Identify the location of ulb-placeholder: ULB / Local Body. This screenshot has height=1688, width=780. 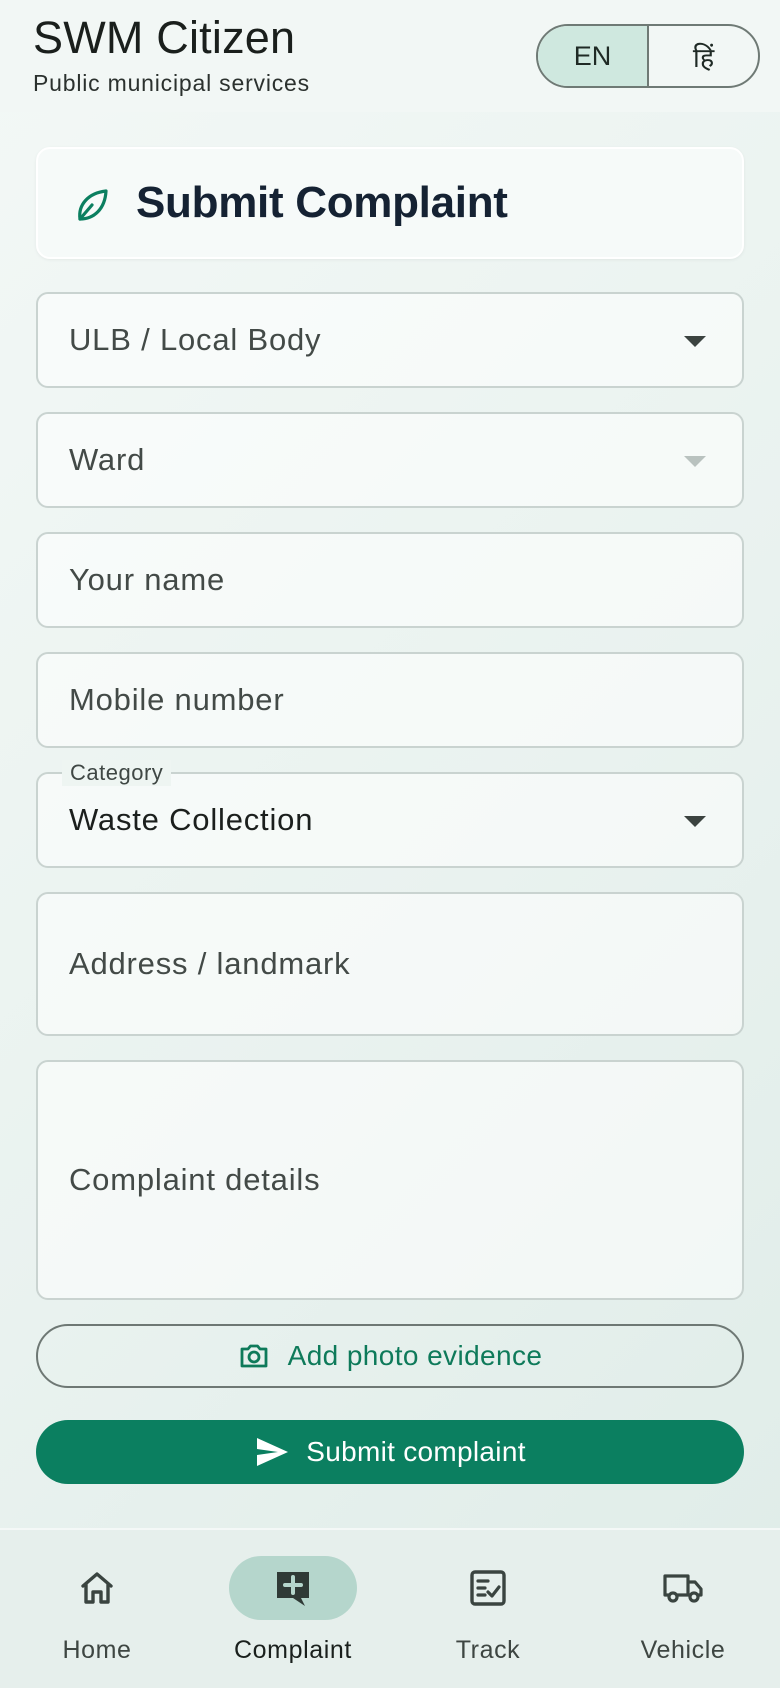
(195, 339).